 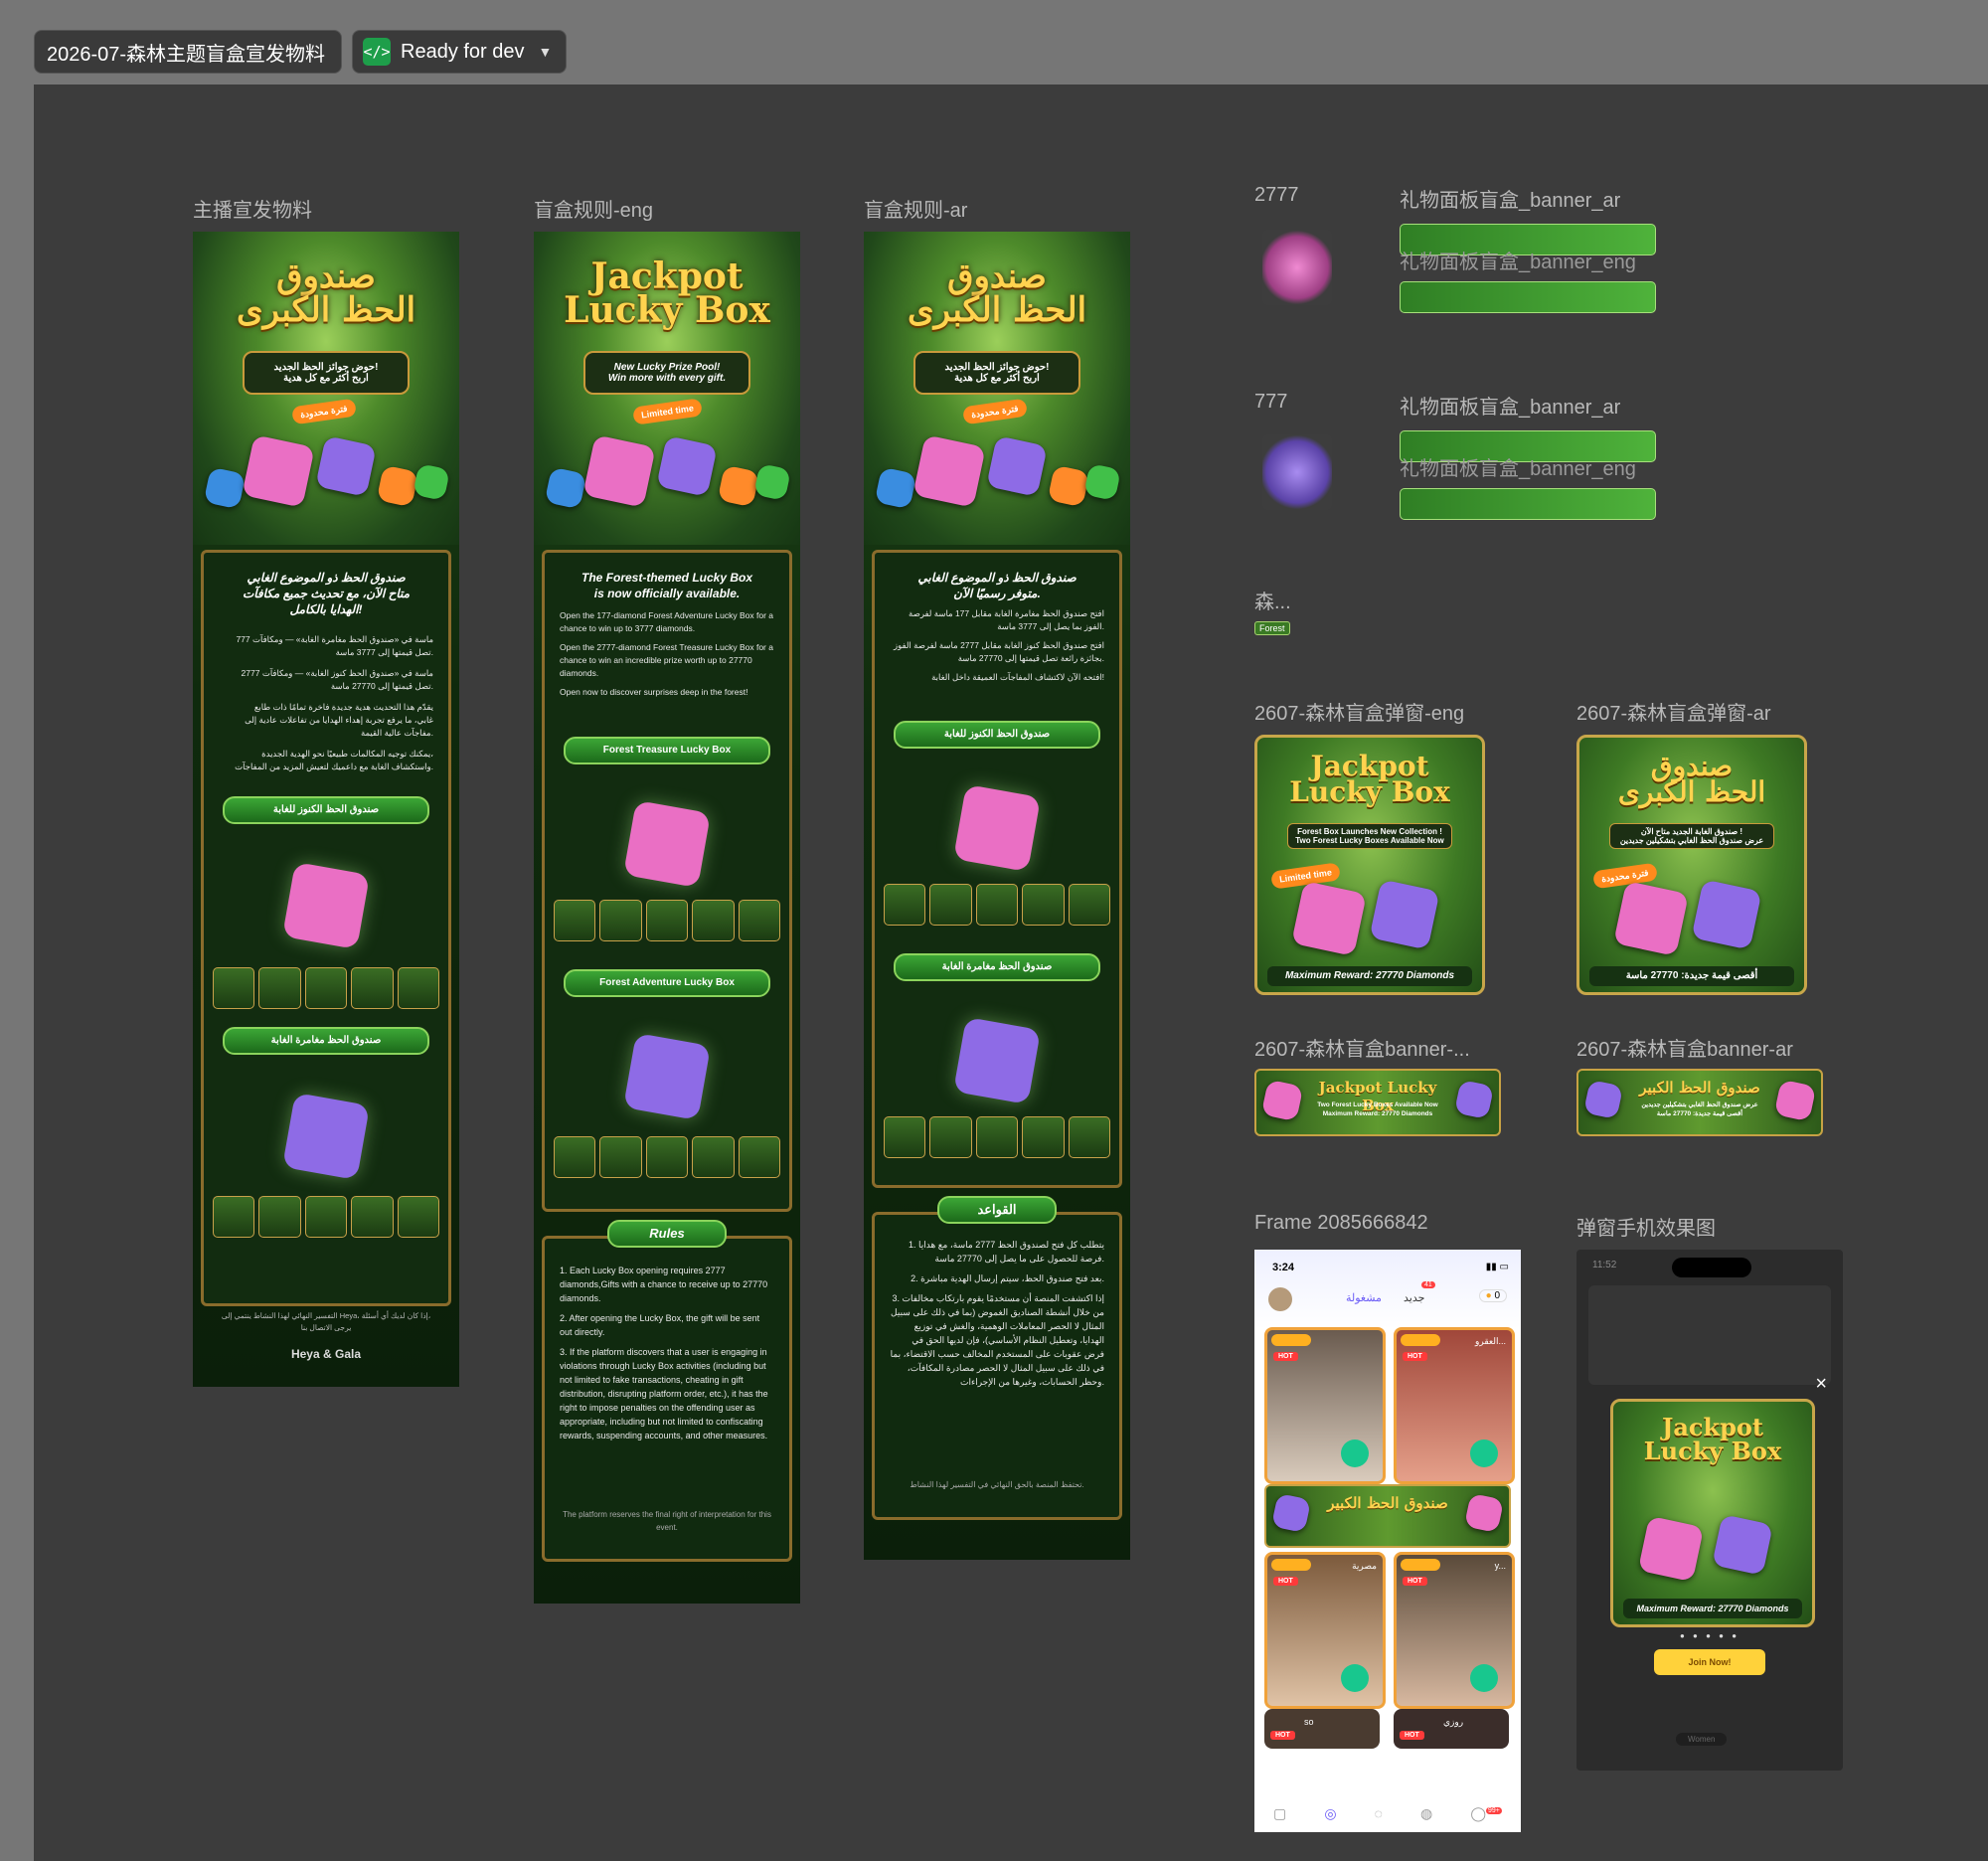 I want to click on top-toolbar: 2026-07-森林主题盲盒宣发物料 </> Ready for dev ▼, so click(x=994, y=42).